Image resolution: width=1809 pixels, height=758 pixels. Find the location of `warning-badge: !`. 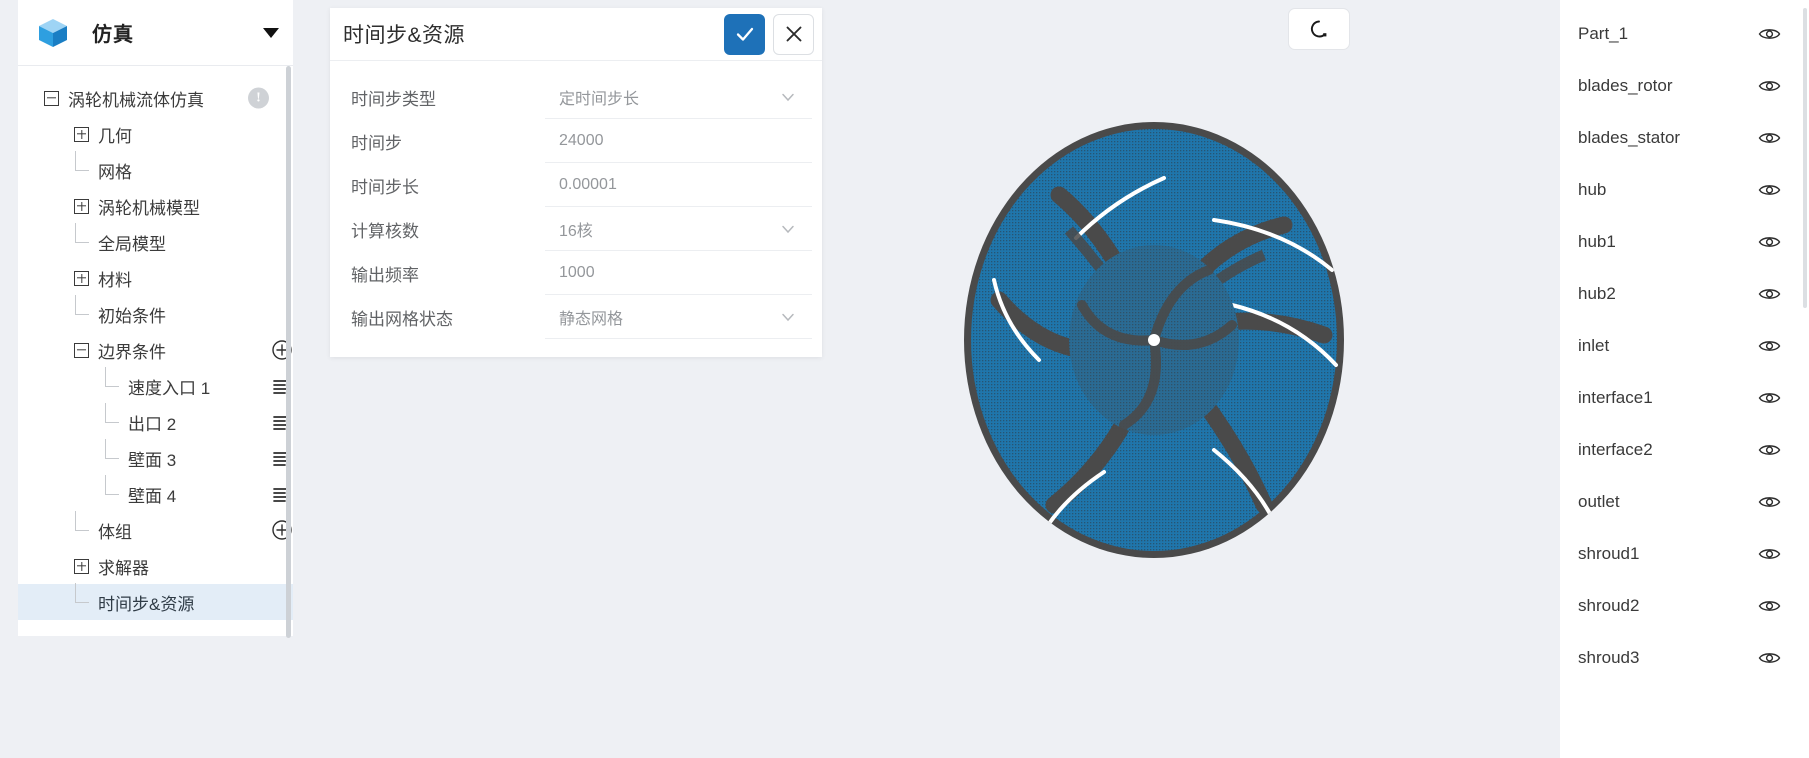

warning-badge: ! is located at coordinates (258, 98).